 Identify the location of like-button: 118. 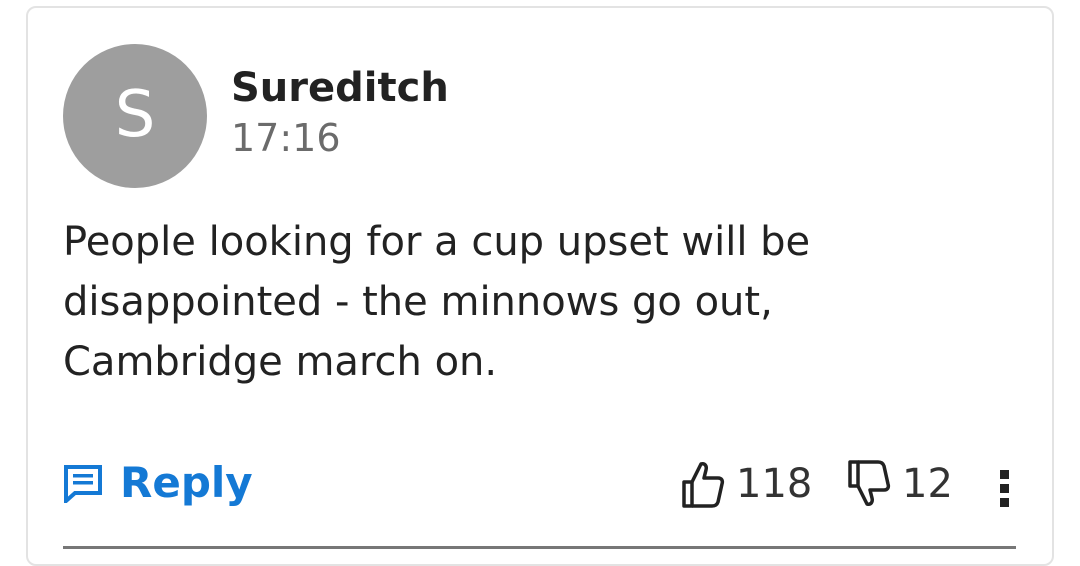
(746, 484).